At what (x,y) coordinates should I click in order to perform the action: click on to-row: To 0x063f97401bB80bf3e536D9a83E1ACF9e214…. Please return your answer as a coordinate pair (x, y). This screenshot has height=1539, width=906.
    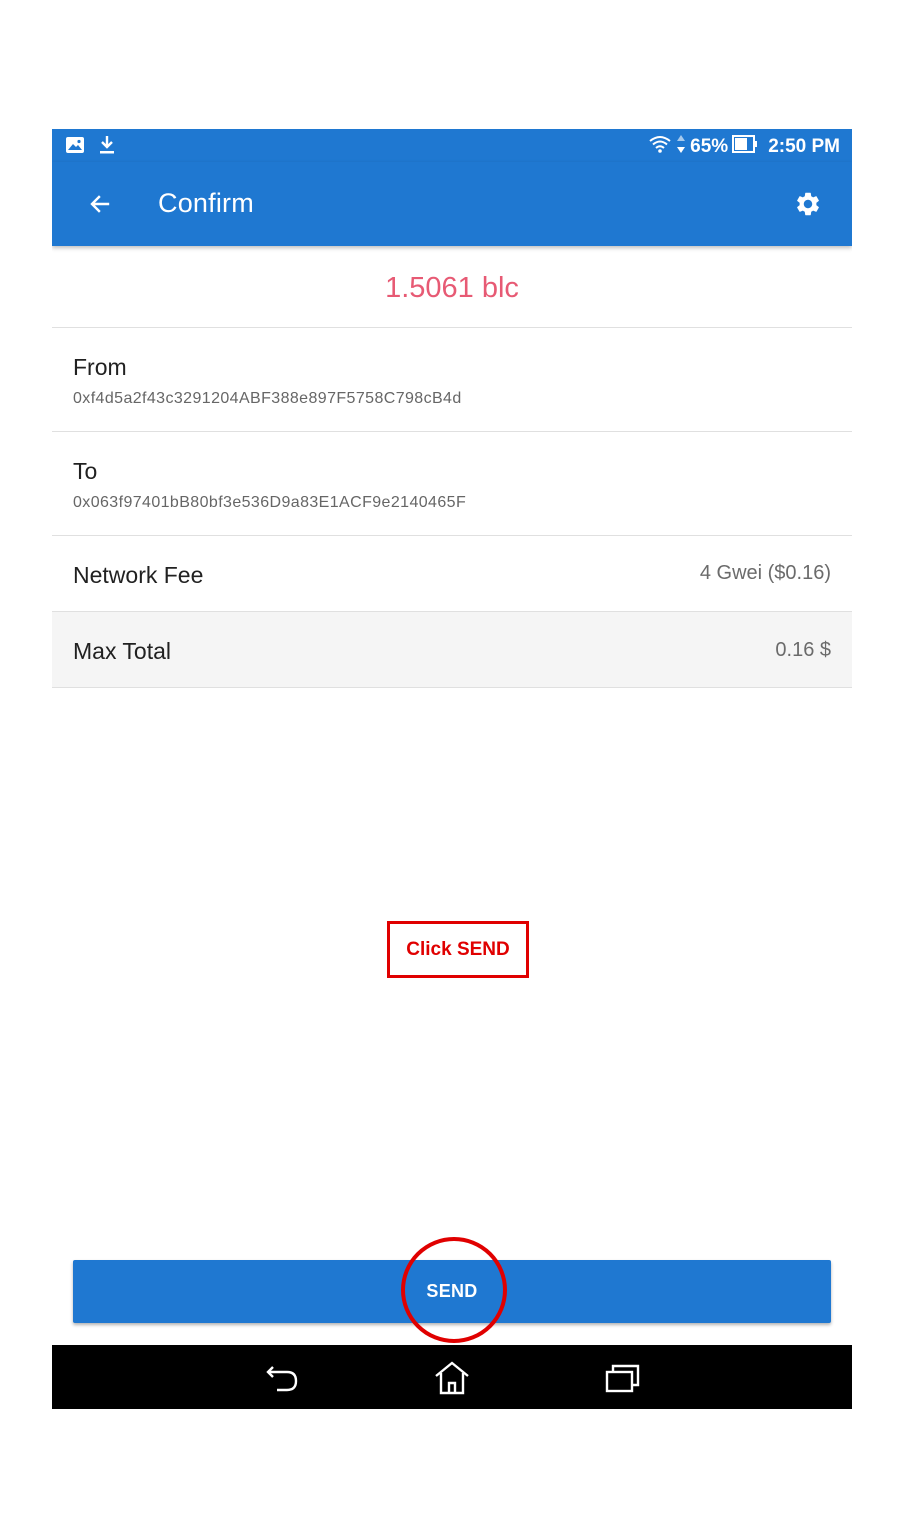
    Looking at the image, I should click on (452, 484).